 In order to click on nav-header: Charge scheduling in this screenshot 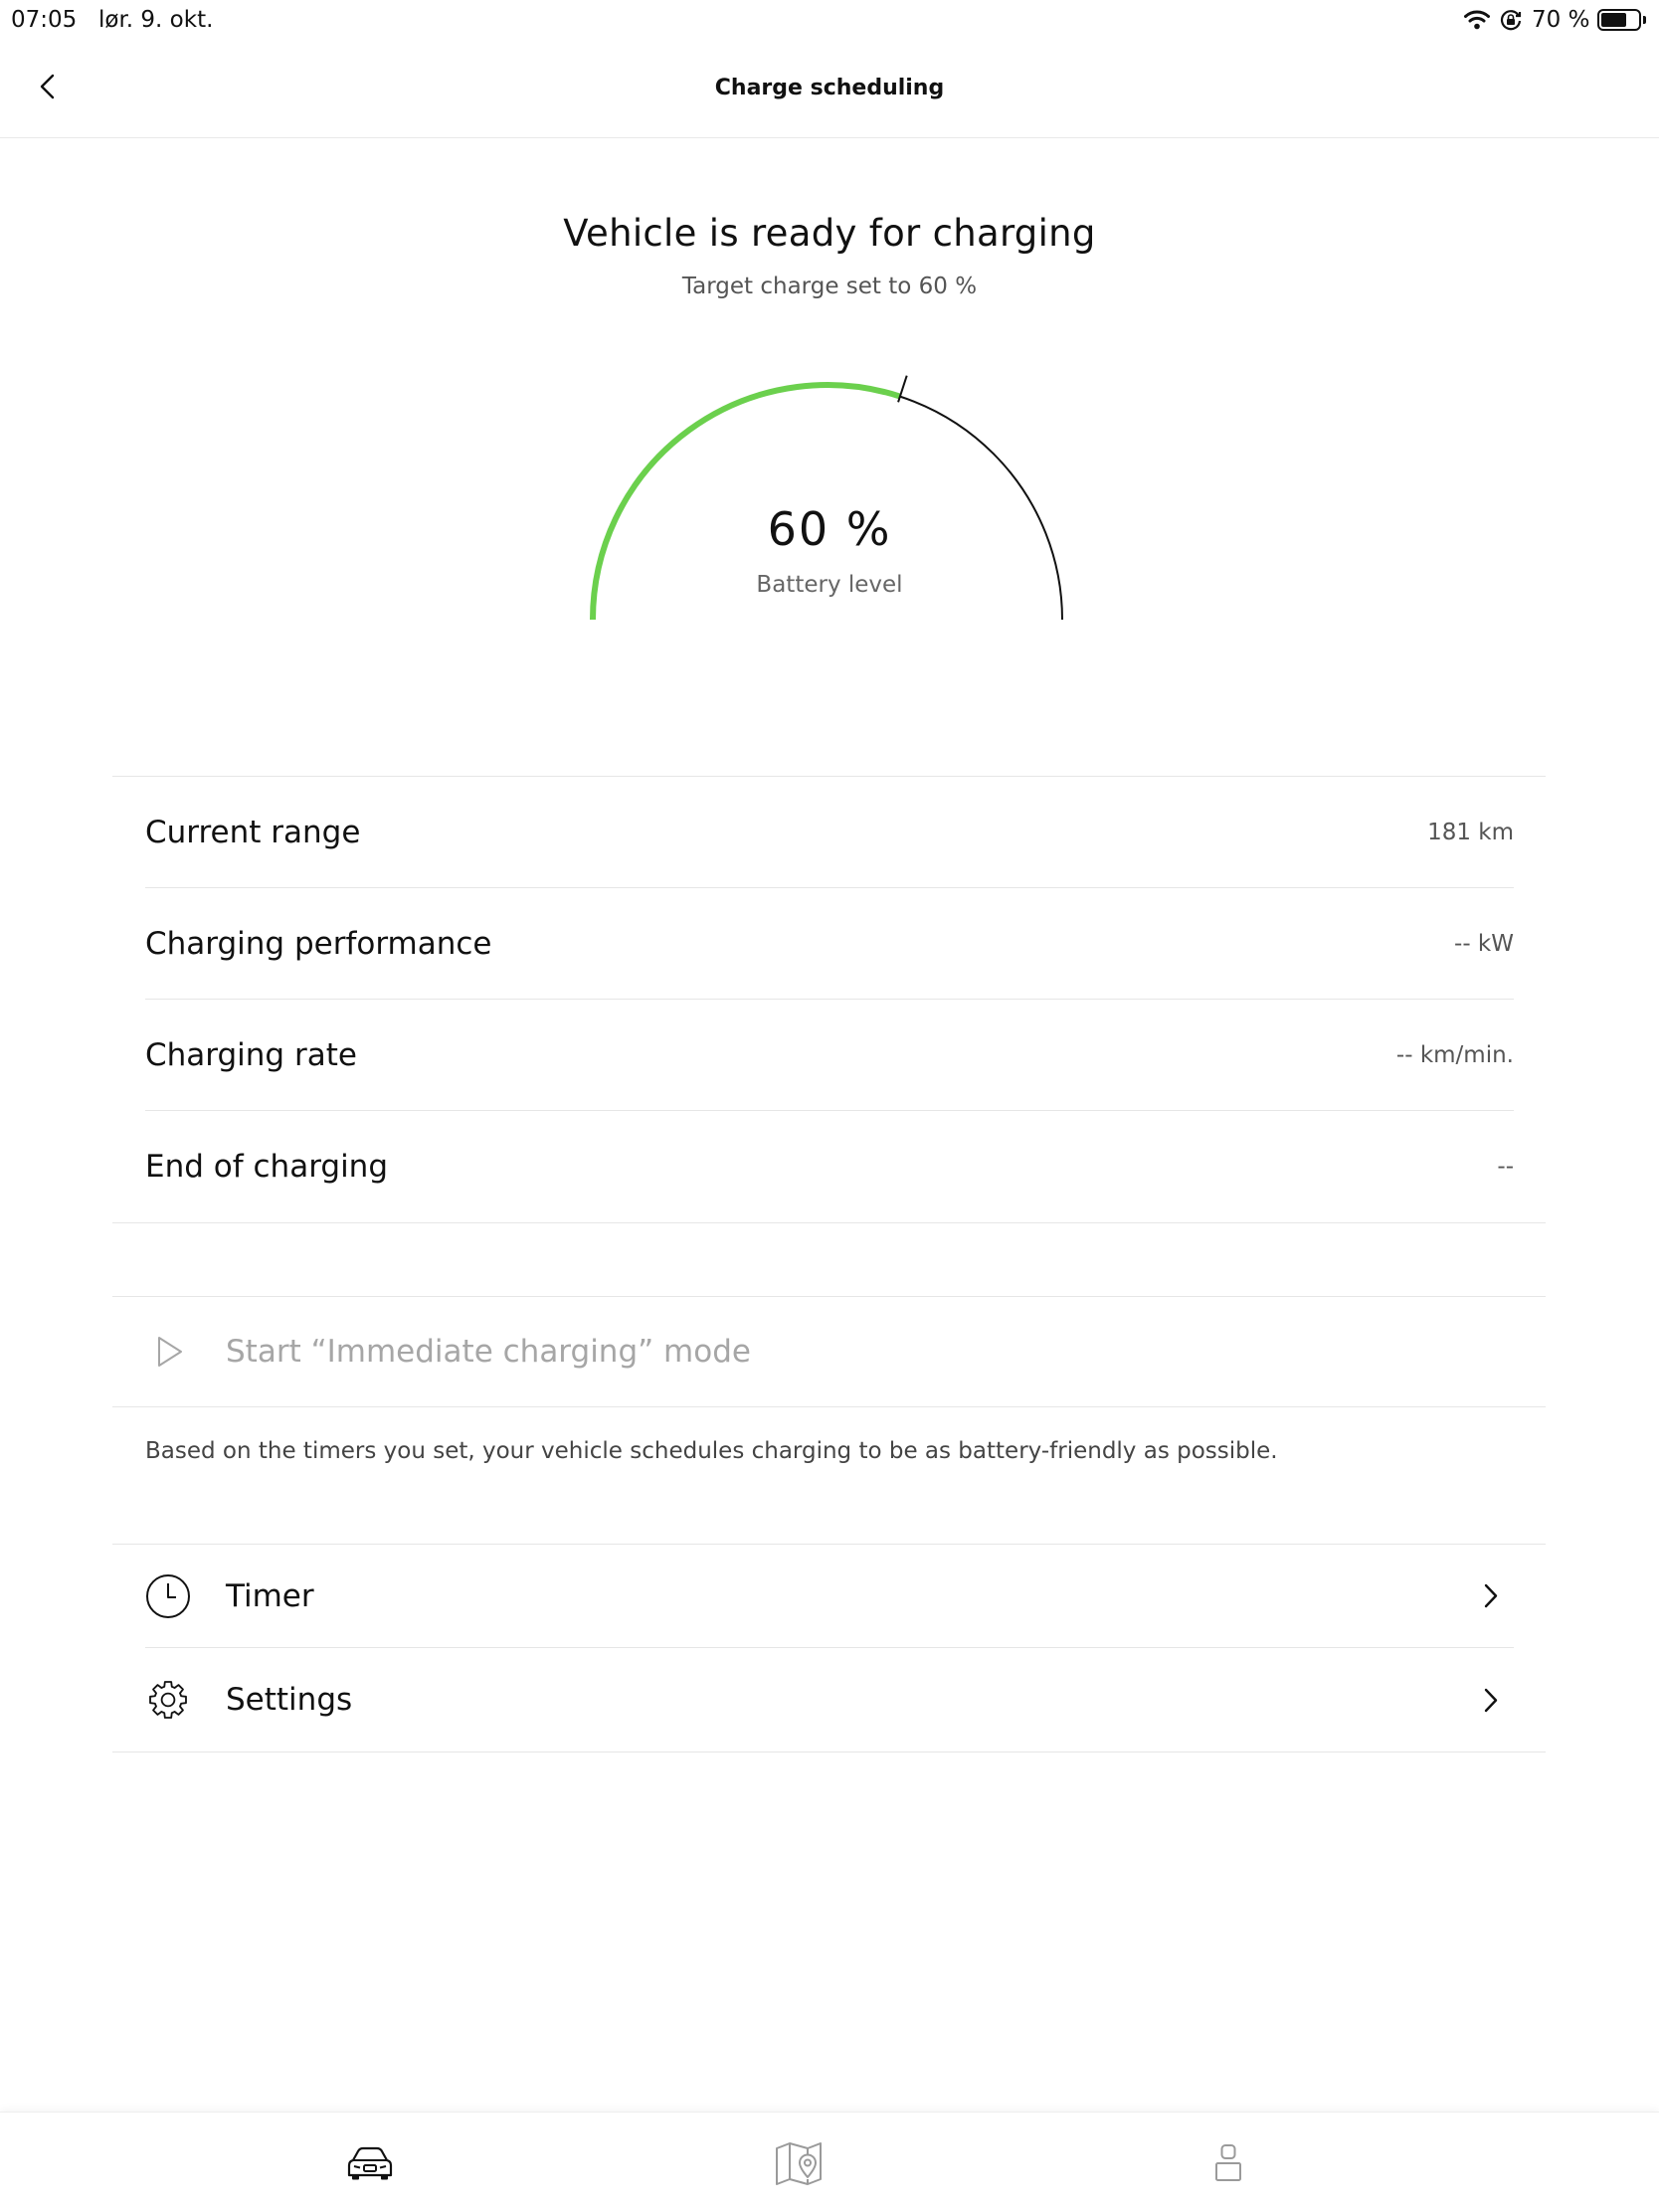, I will do `click(829, 89)`.